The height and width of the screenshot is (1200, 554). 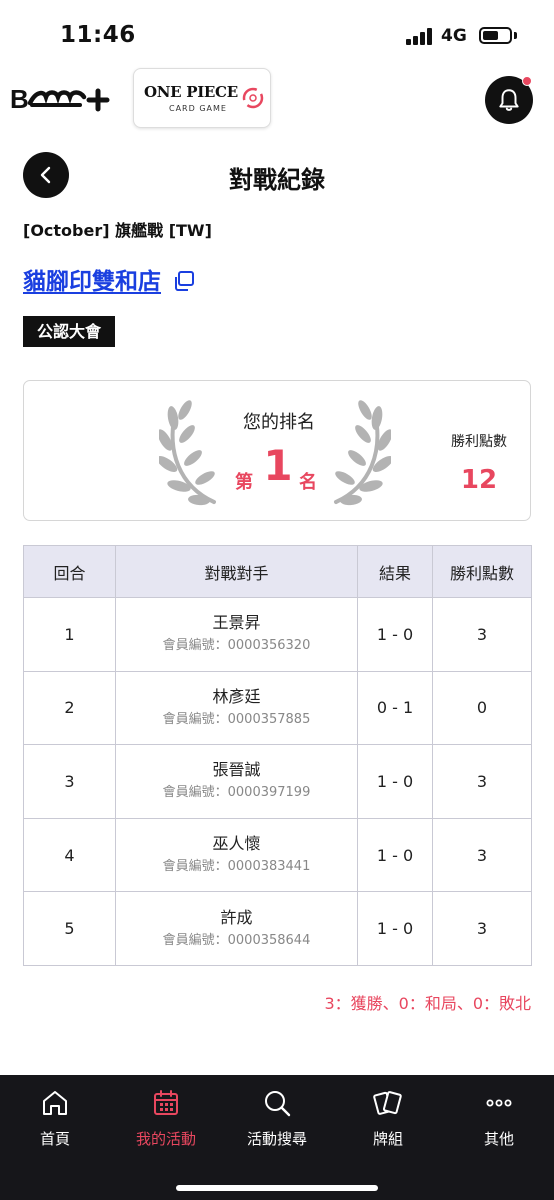 What do you see at coordinates (427, 1003) in the screenshot?
I see `points-legend: 3：獲勝、0：和局、0：敗北` at bounding box center [427, 1003].